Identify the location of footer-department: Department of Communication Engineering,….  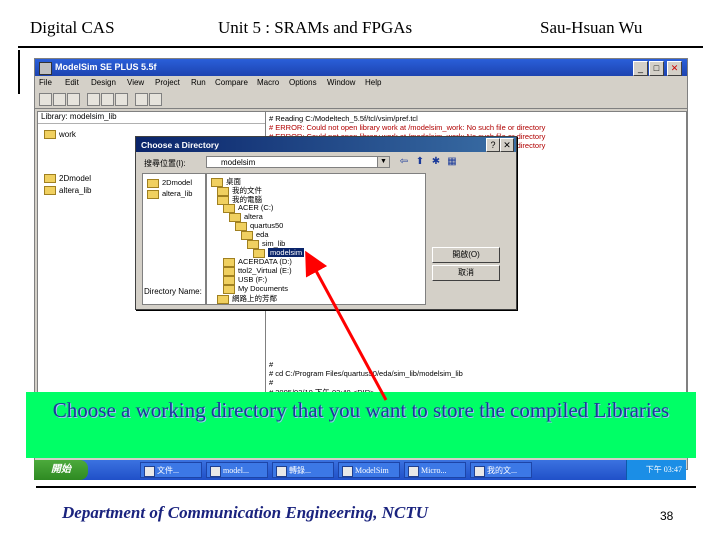
(245, 512).